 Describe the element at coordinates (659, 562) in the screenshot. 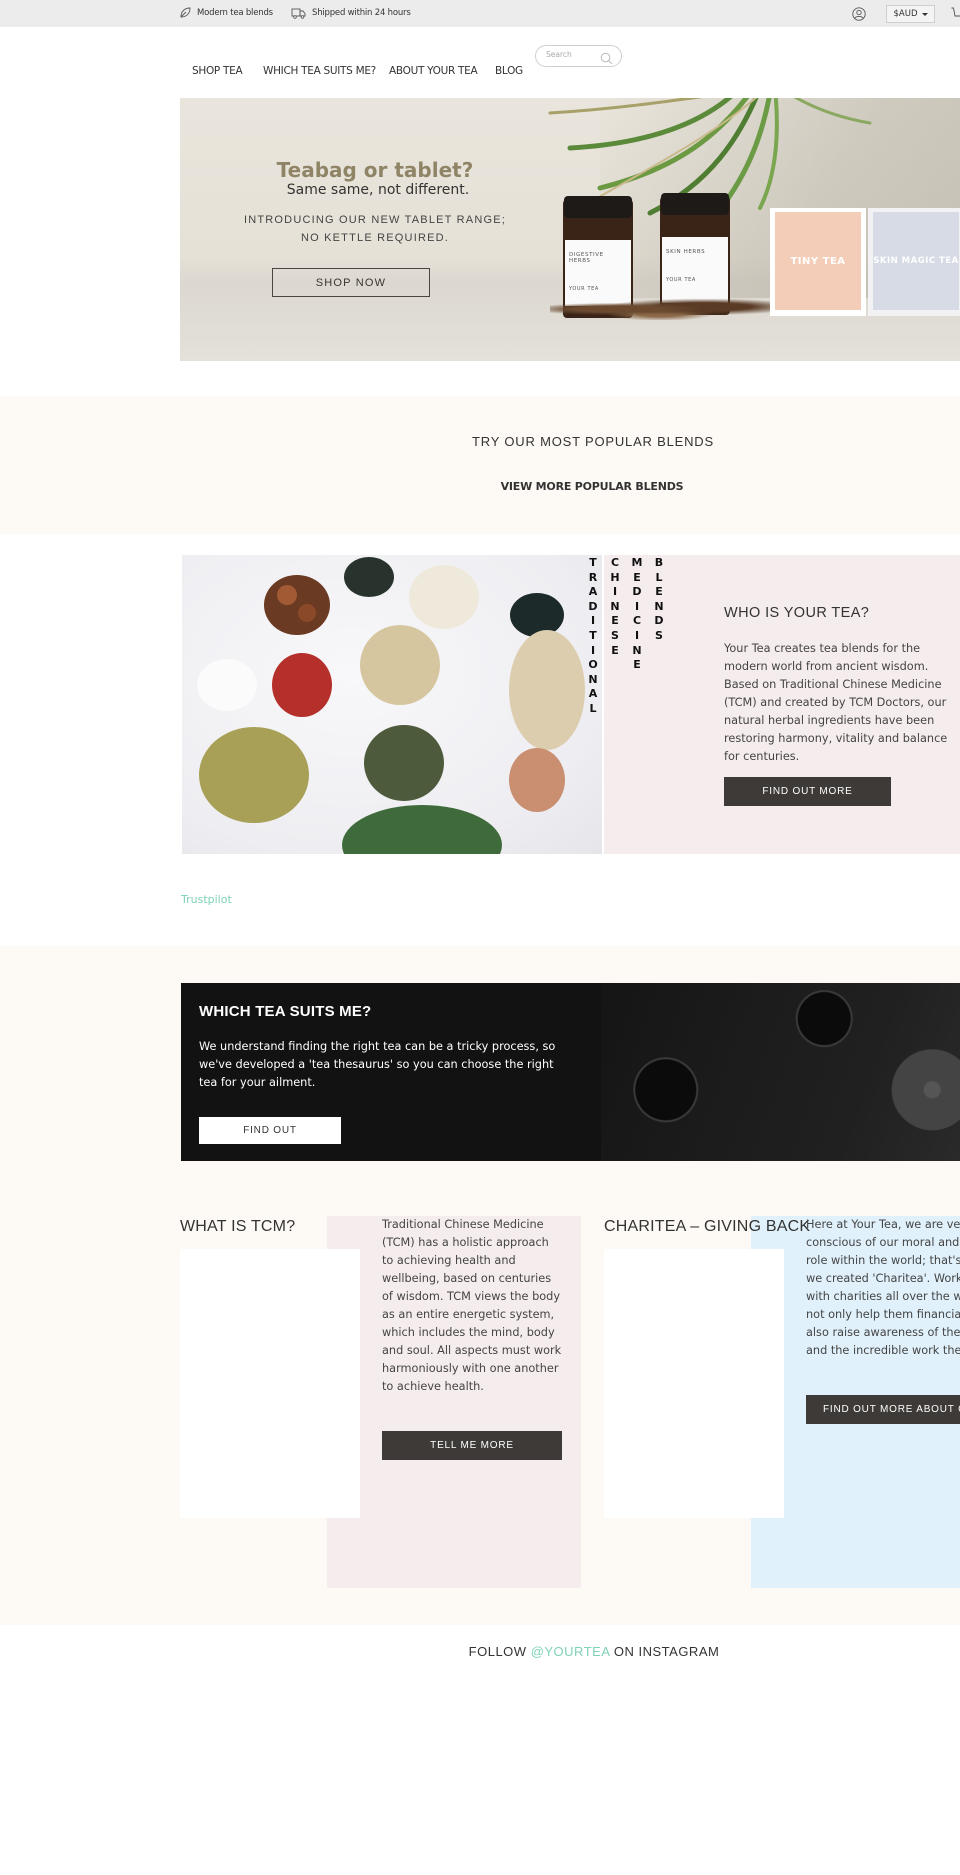

I see `vertical-letter: B` at that location.